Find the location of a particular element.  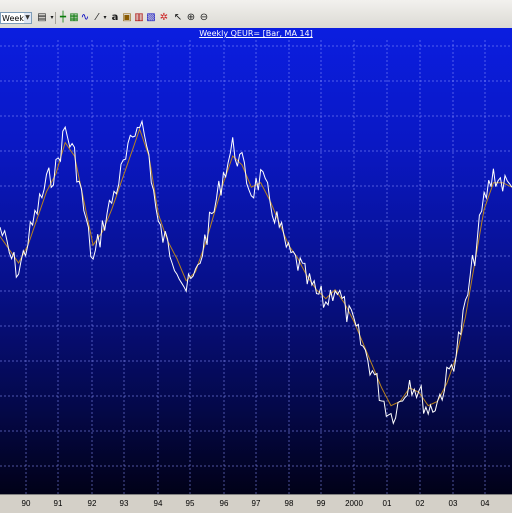

x-tick-label: 94 is located at coordinates (158, 503).